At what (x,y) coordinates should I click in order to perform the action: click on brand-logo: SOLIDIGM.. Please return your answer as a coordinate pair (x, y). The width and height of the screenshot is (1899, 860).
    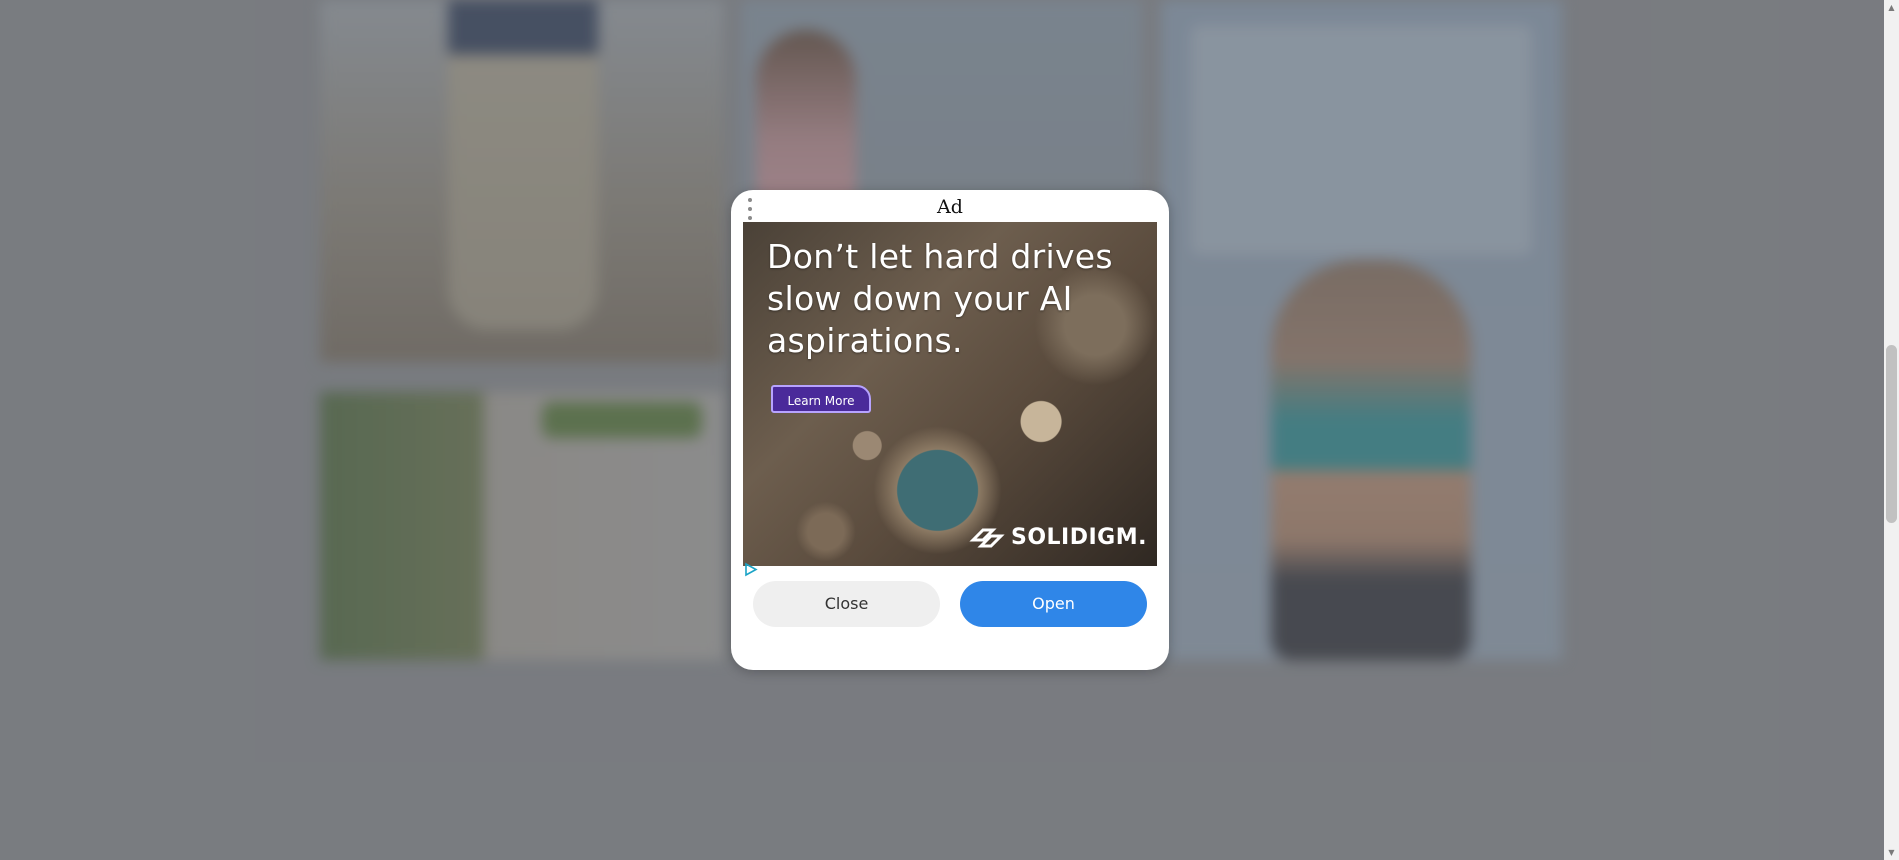
    Looking at the image, I should click on (1058, 537).